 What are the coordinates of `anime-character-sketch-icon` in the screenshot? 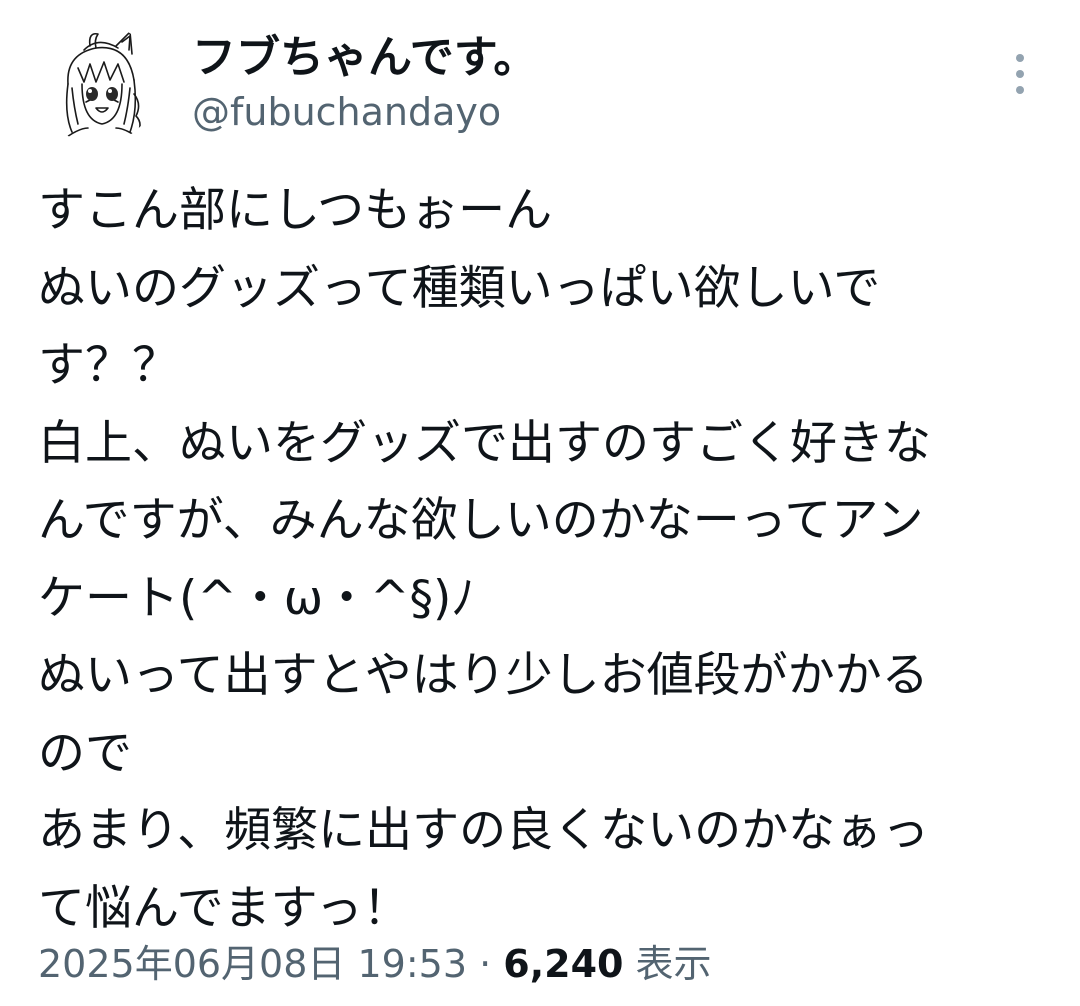 It's located at (98, 84).